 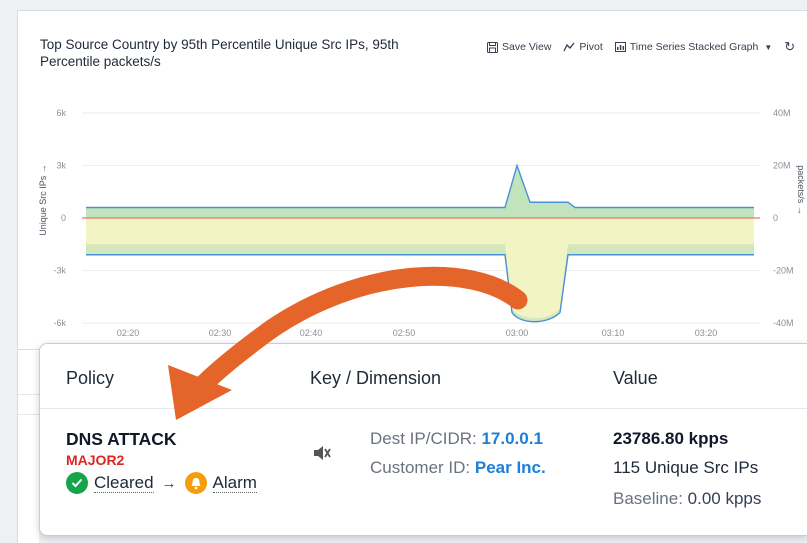 I want to click on x-tick-label: 02:30, so click(x=220, y=333).